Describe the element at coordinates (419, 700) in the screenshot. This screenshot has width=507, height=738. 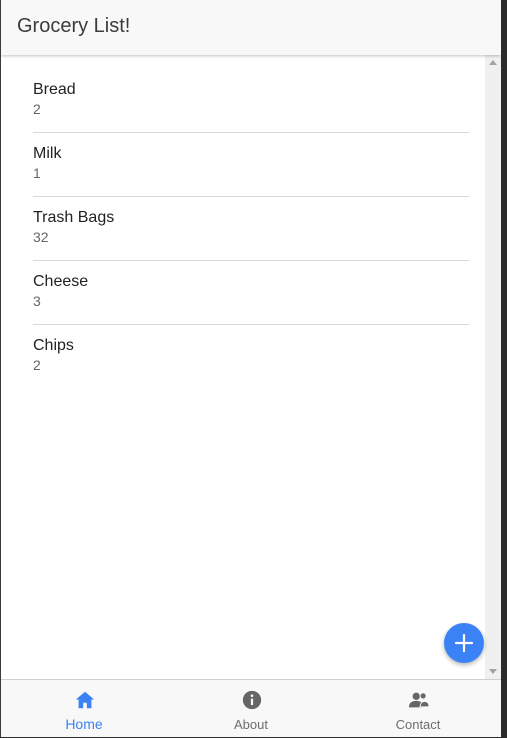
I see `people-icon` at that location.